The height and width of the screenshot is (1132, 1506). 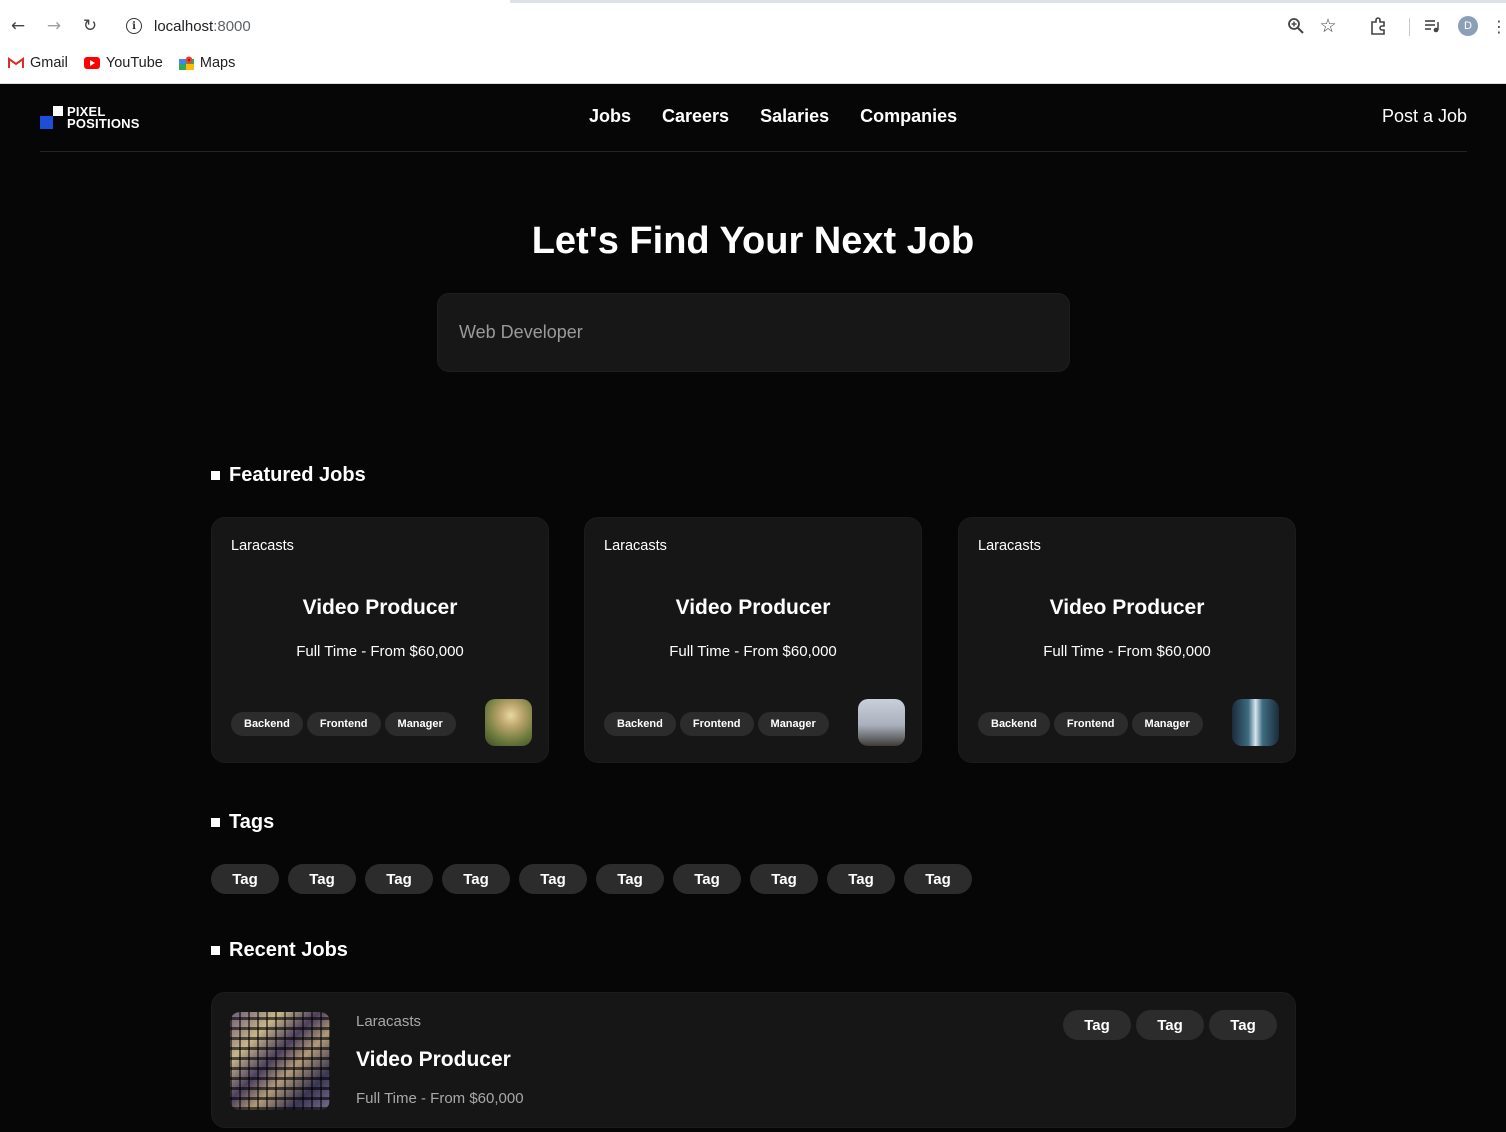 I want to click on maps-icon, so click(x=186, y=63).